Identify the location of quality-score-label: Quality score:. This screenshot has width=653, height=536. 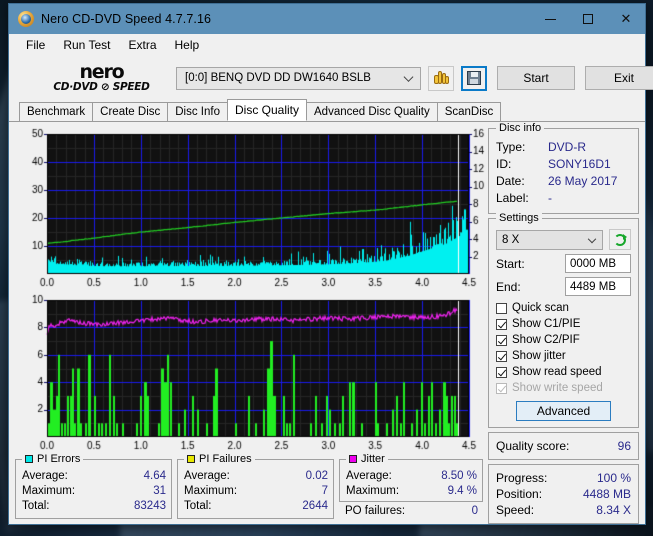
(533, 446).